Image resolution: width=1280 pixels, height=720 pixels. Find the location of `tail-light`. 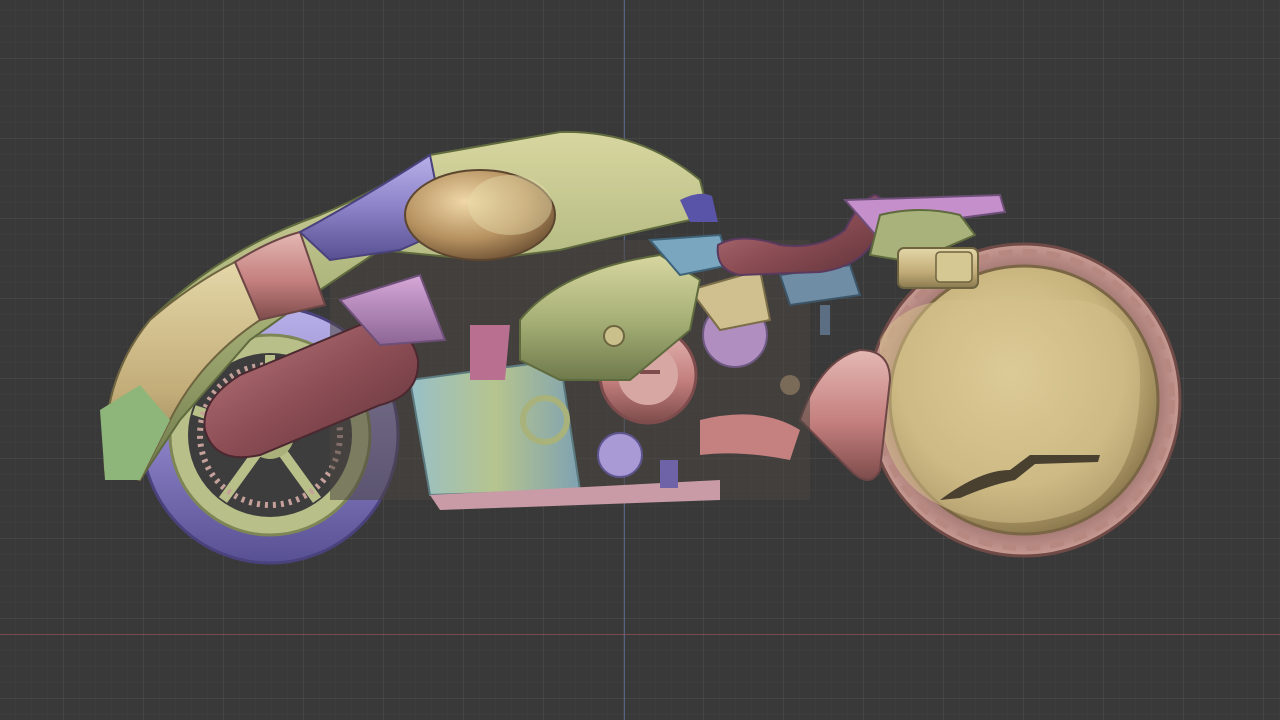

tail-light is located at coordinates (954, 267).